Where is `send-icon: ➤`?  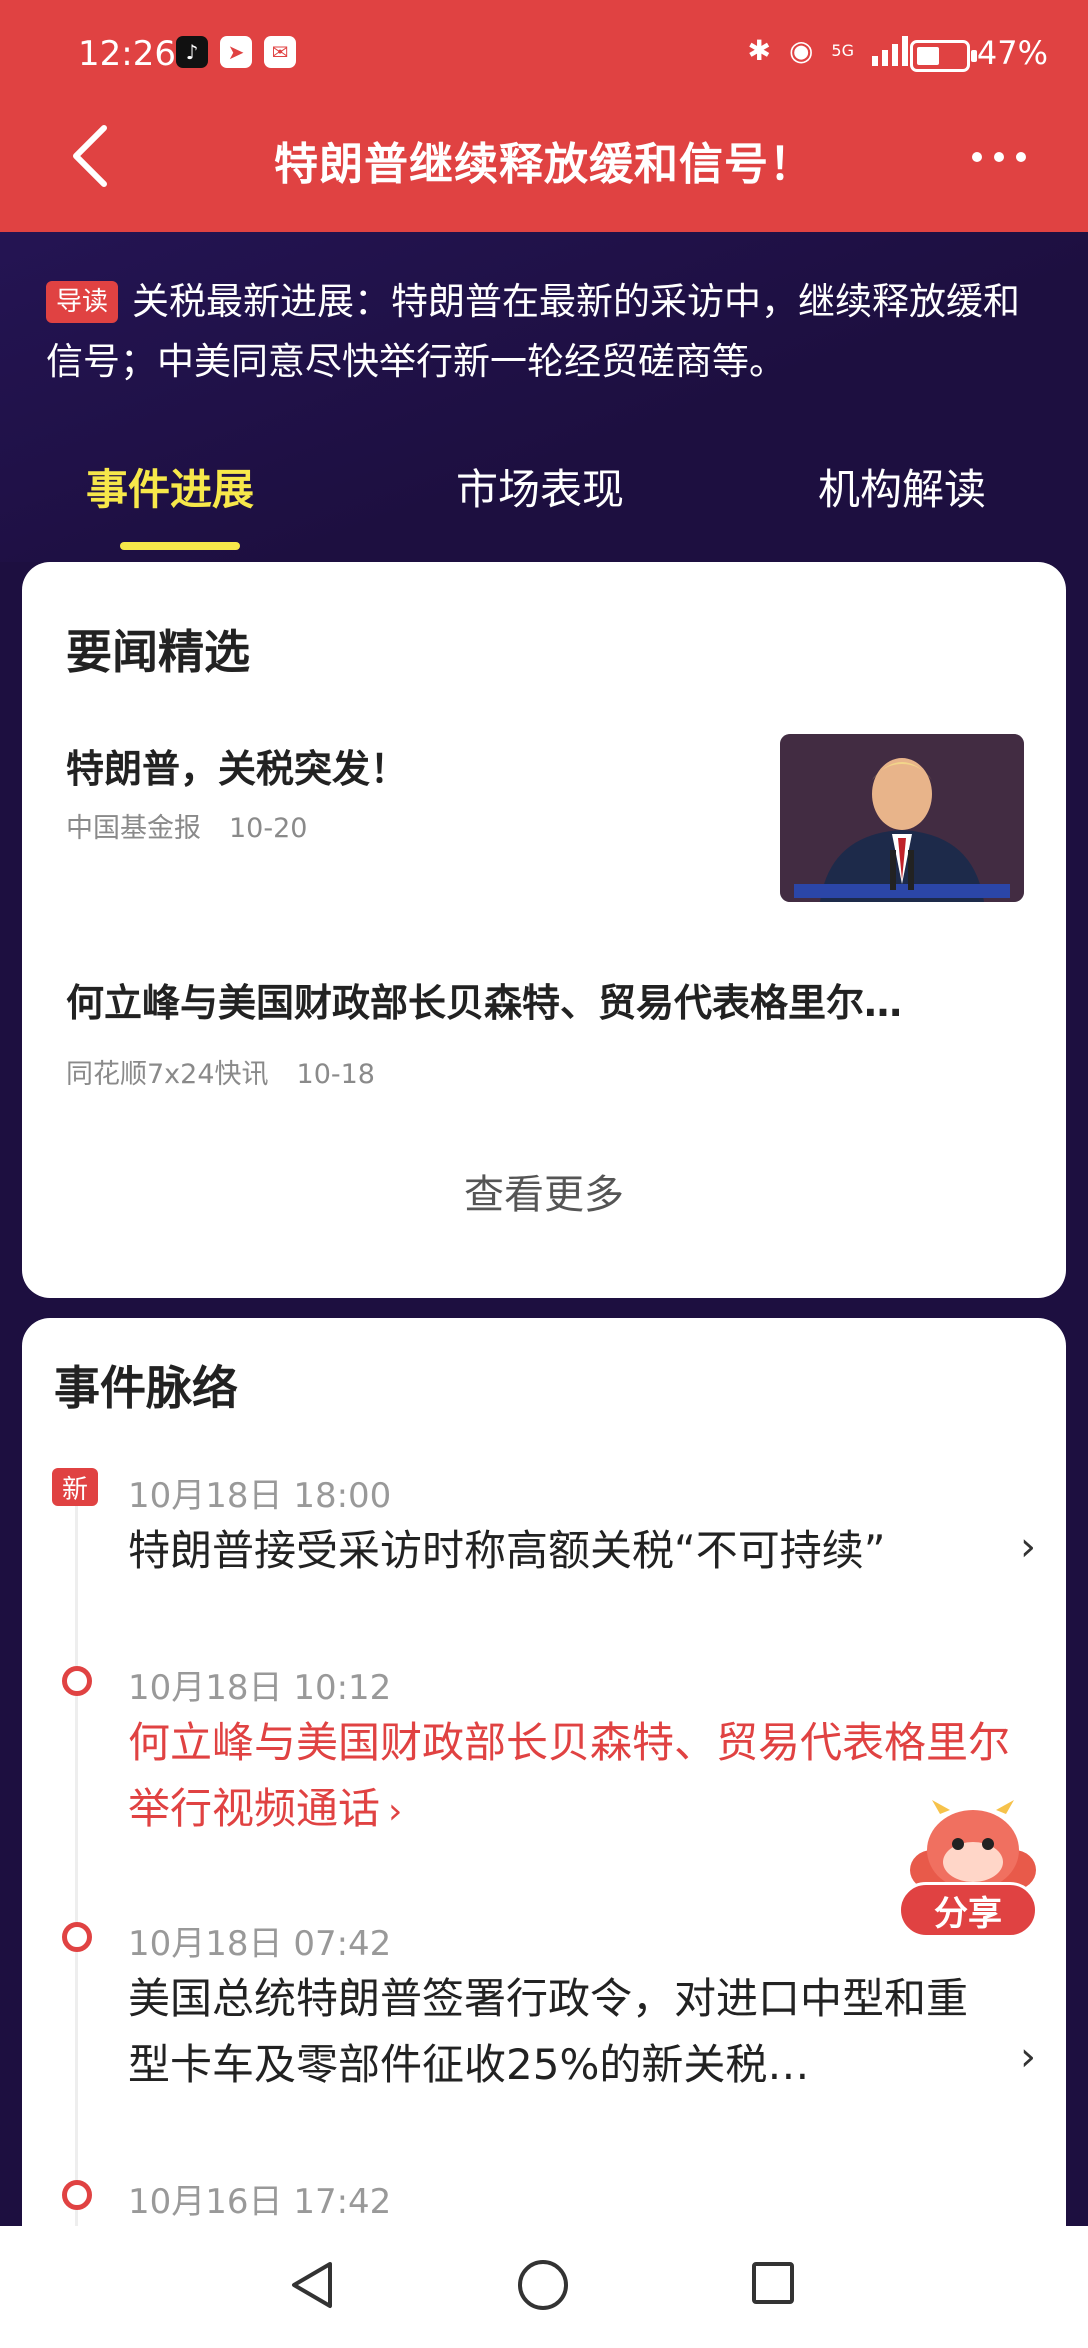 send-icon: ➤ is located at coordinates (236, 52).